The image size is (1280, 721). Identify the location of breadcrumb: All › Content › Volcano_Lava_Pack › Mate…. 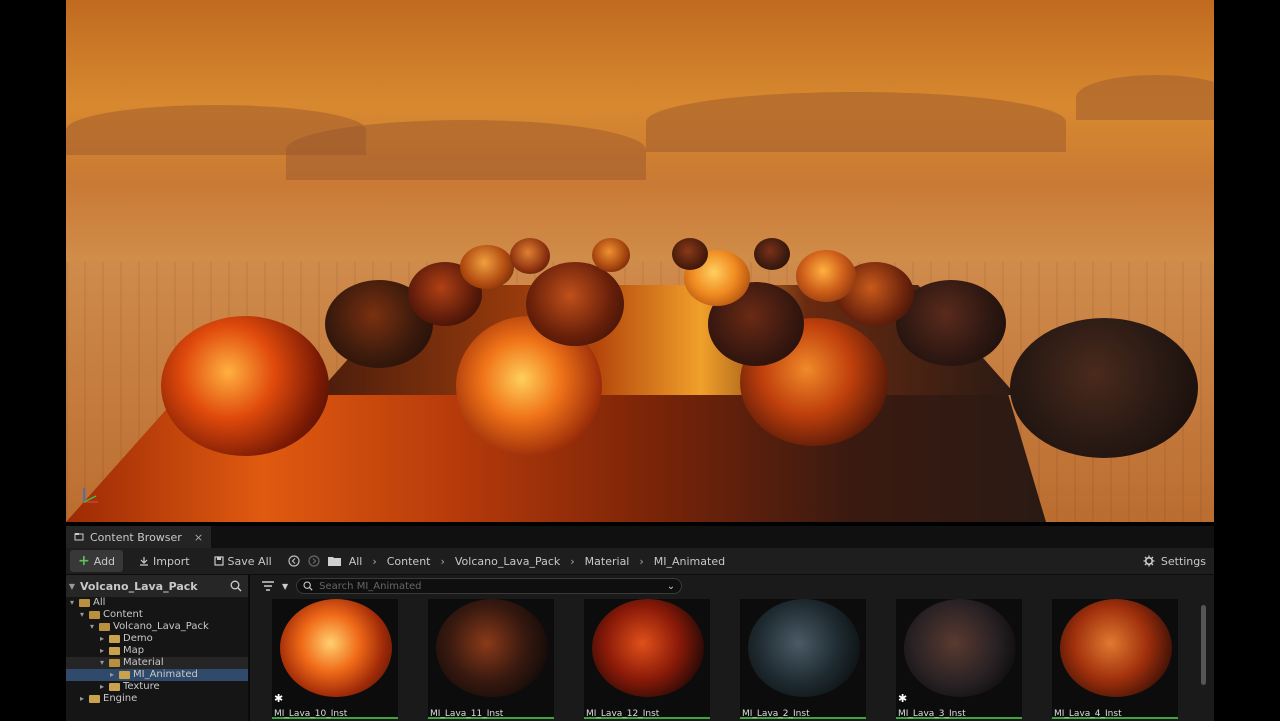
(537, 561).